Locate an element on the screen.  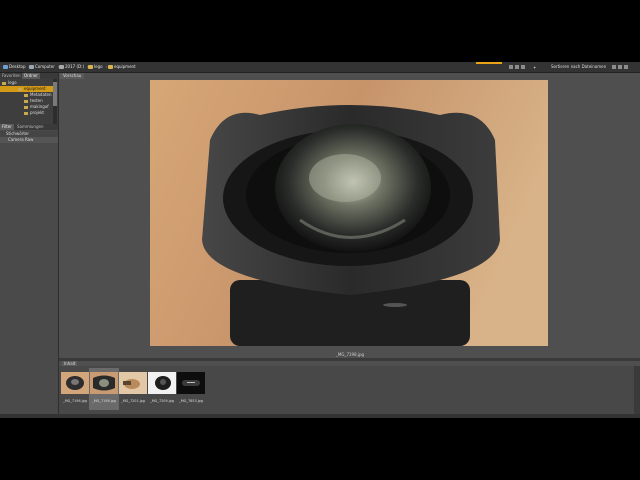
tree-scrollbar is located at coordinates (55, 103).